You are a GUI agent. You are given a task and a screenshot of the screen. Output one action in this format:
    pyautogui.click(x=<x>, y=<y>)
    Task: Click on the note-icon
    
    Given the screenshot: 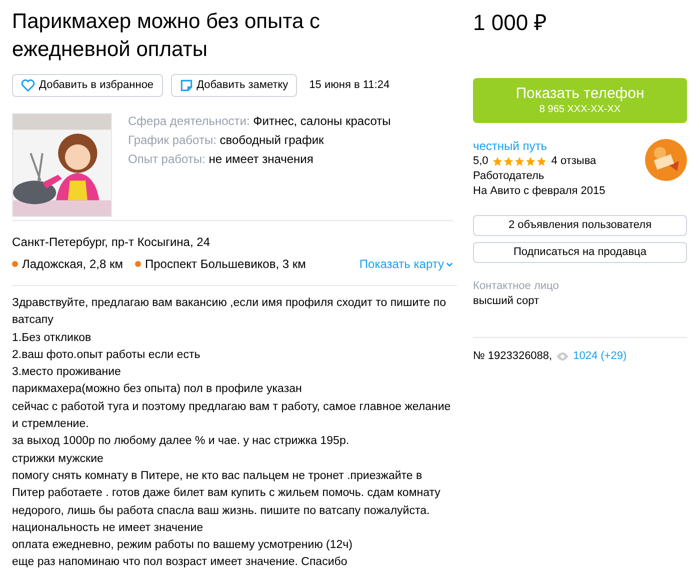 What is the action you would take?
    pyautogui.click(x=186, y=85)
    